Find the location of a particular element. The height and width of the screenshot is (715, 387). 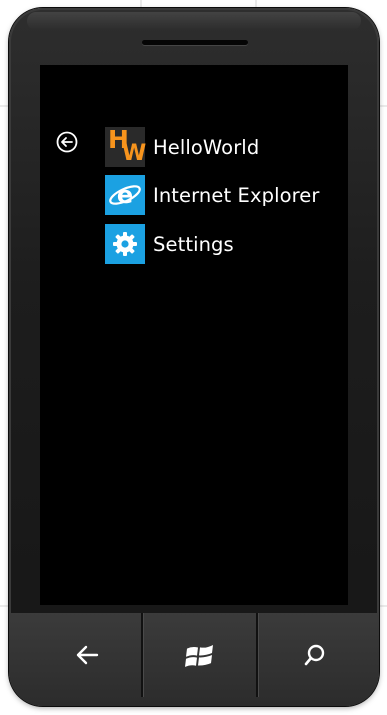

back-circle-icon is located at coordinates (67, 142).